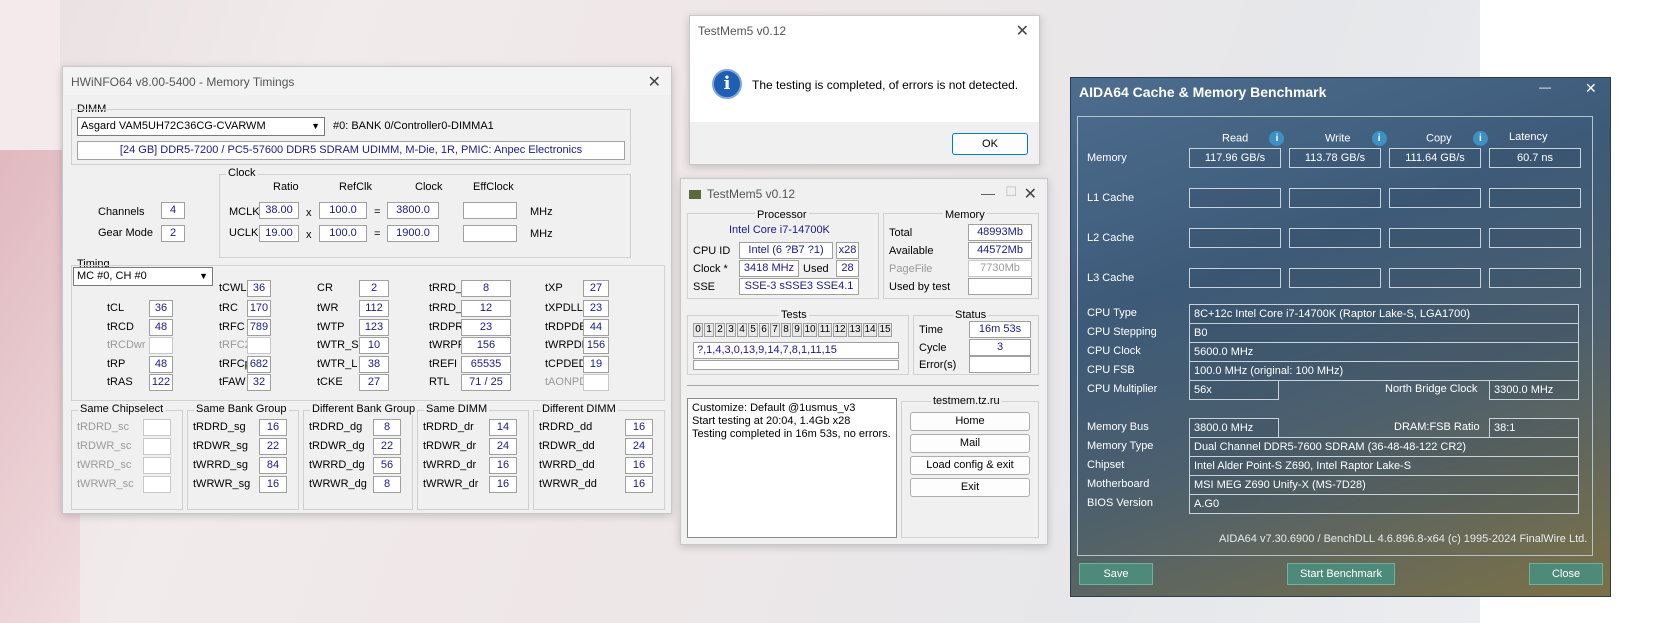 The height and width of the screenshot is (623, 1679). I want to click on timing-value-tfaw: 32, so click(259, 382).